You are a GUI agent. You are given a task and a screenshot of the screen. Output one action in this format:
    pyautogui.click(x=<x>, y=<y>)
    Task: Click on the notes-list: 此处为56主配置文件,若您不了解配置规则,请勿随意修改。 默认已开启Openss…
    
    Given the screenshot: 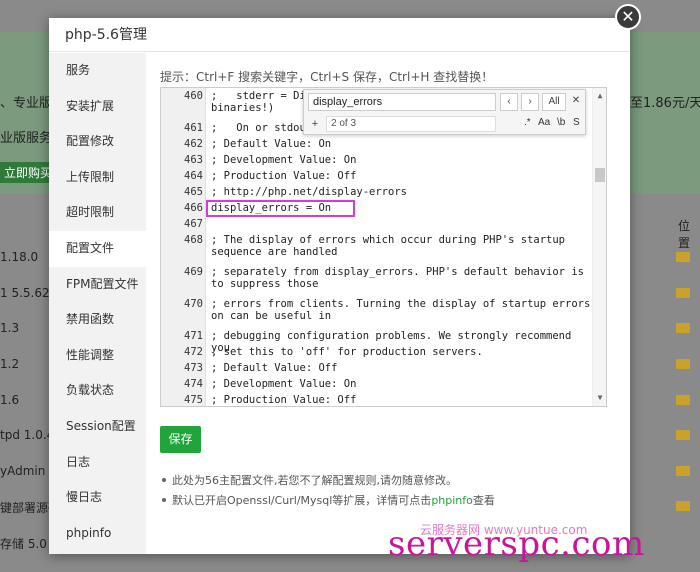 What is the action you would take?
    pyautogui.click(x=327, y=491)
    